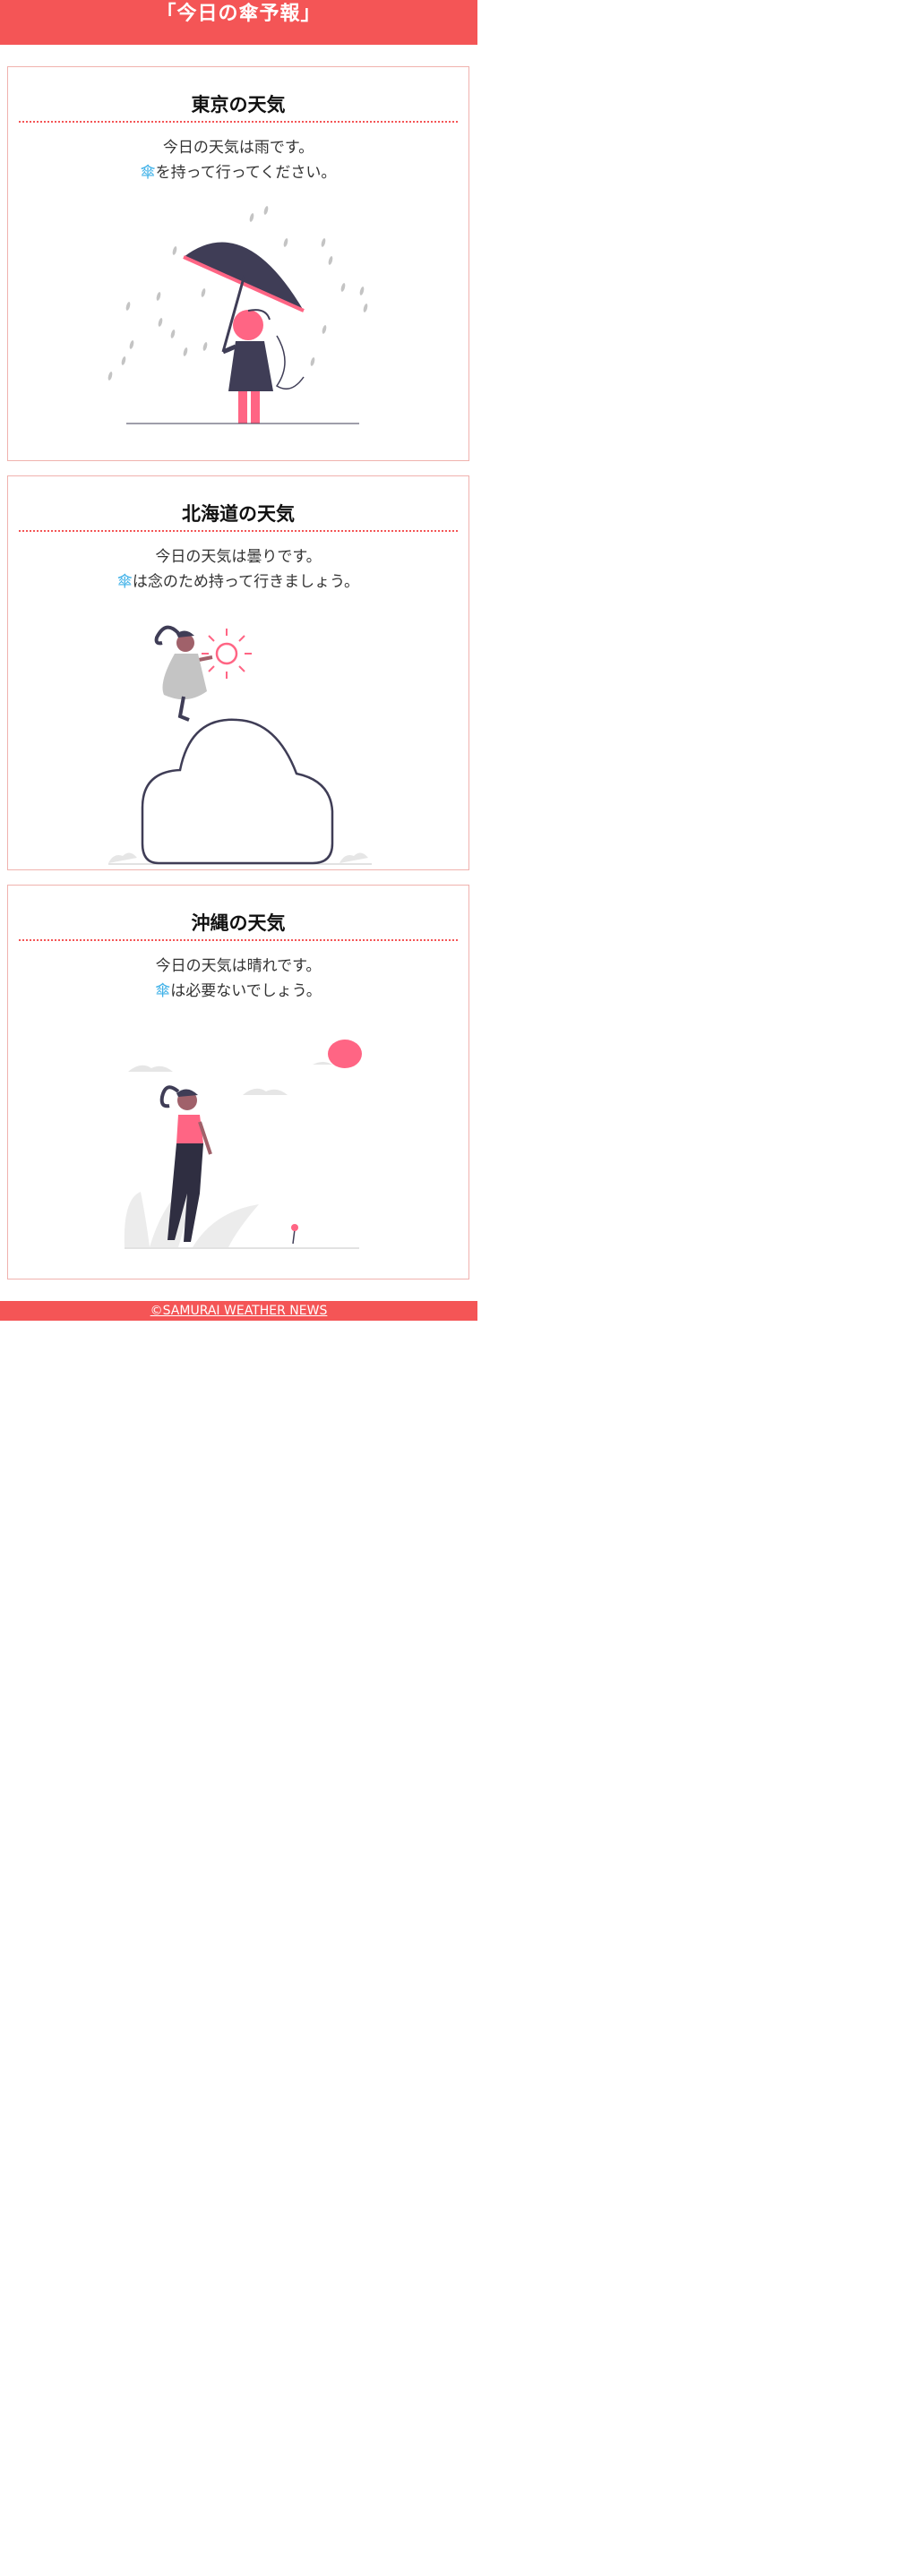 Image resolution: width=911 pixels, height=2576 pixels. I want to click on page-title: 「今日の傘予報」, so click(239, 14).